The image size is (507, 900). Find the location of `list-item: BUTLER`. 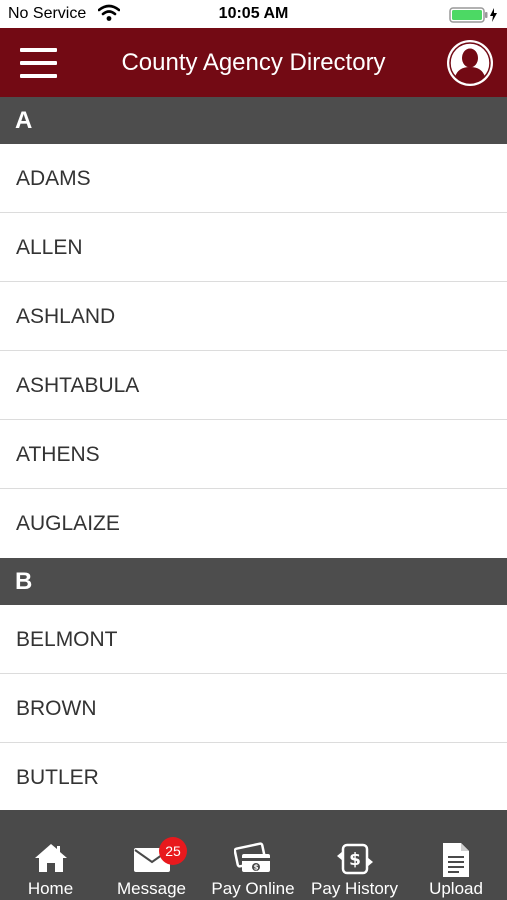

list-item: BUTLER is located at coordinates (253, 776).